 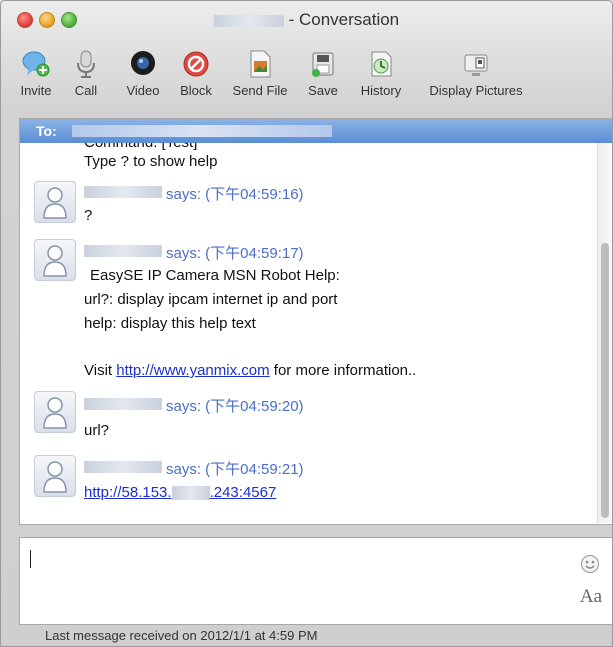 I want to click on display-pictures-label: Display Pictures, so click(x=476, y=90).